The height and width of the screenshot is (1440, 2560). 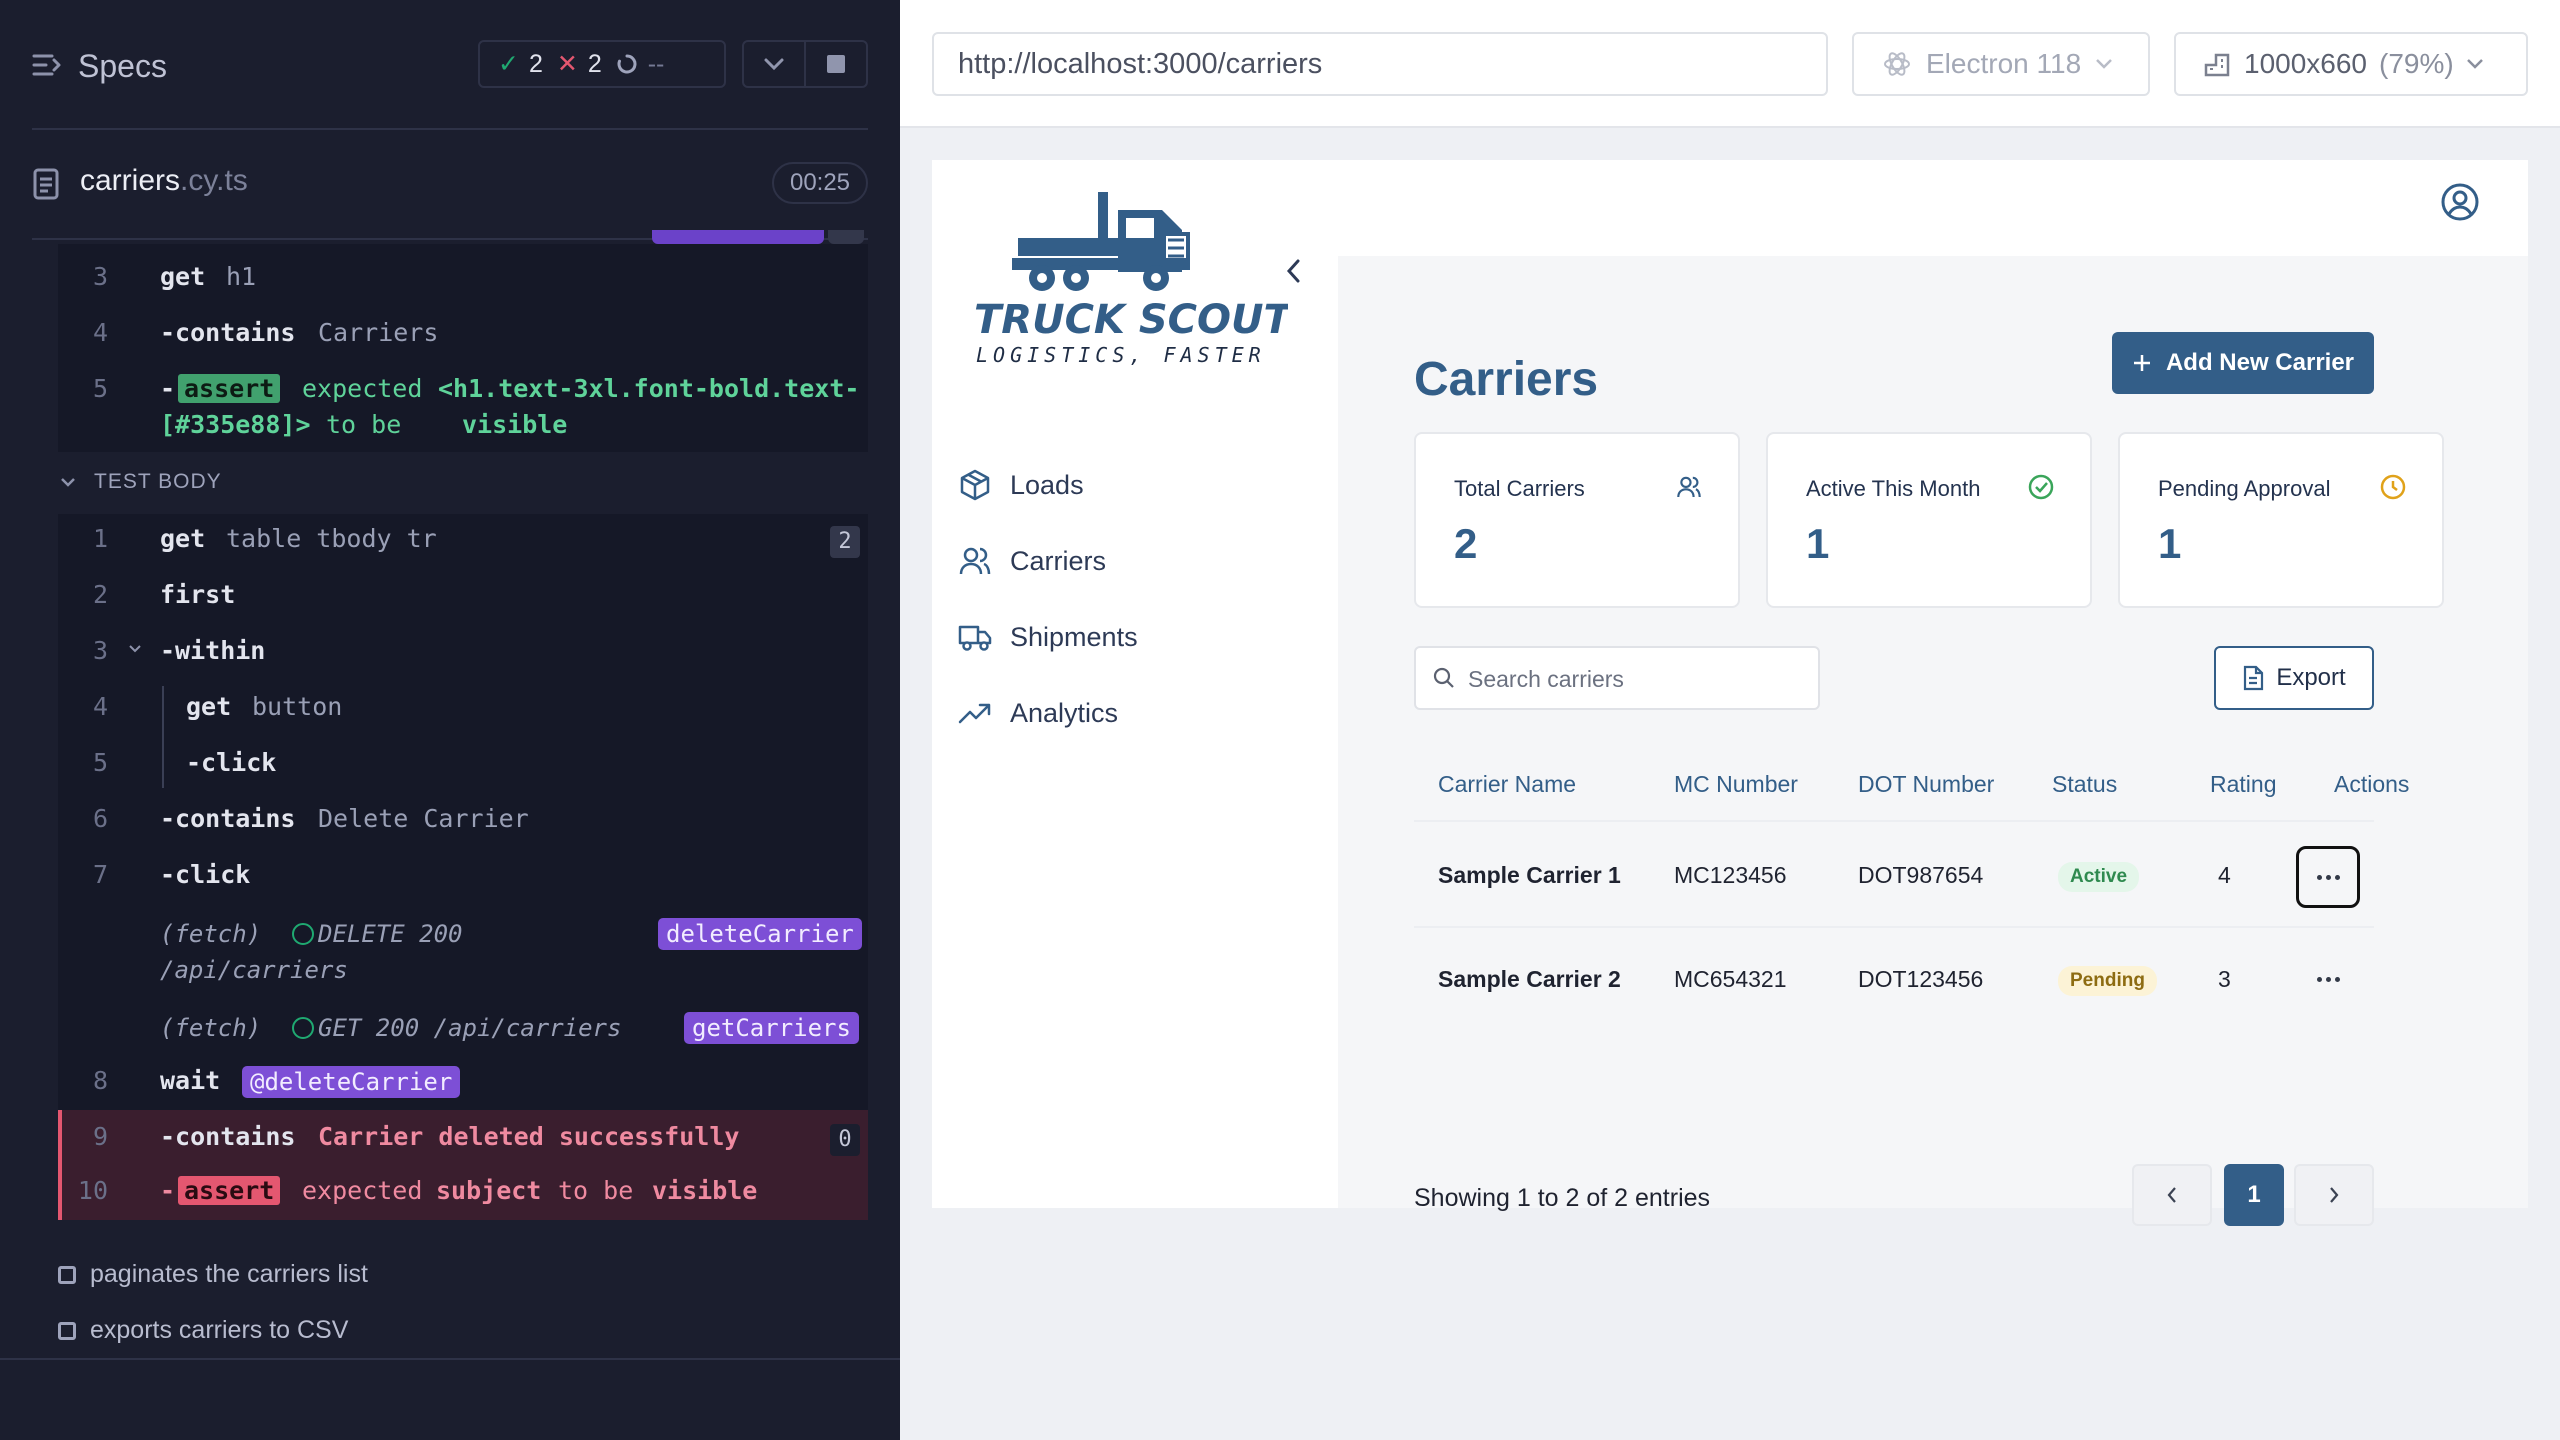 I want to click on app-header, so click(x=1933, y=208).